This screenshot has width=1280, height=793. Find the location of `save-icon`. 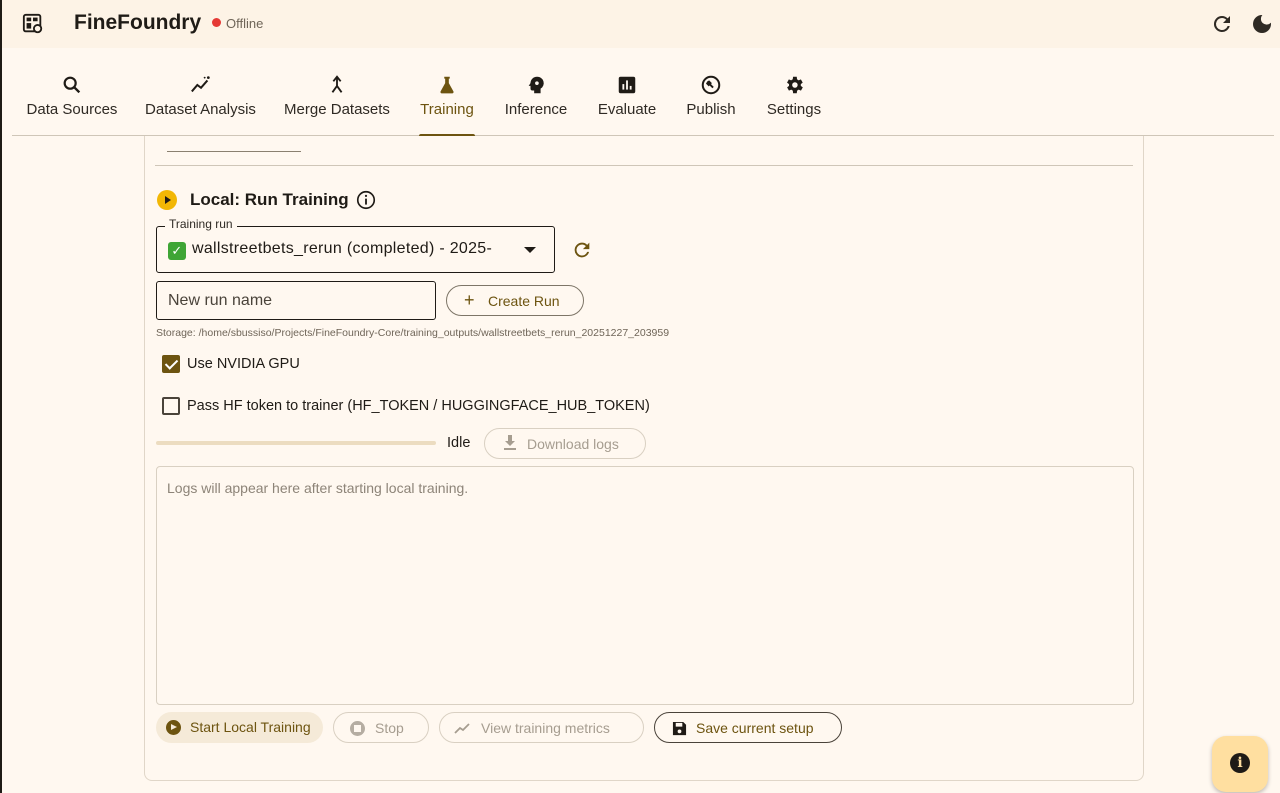

save-icon is located at coordinates (679, 728).